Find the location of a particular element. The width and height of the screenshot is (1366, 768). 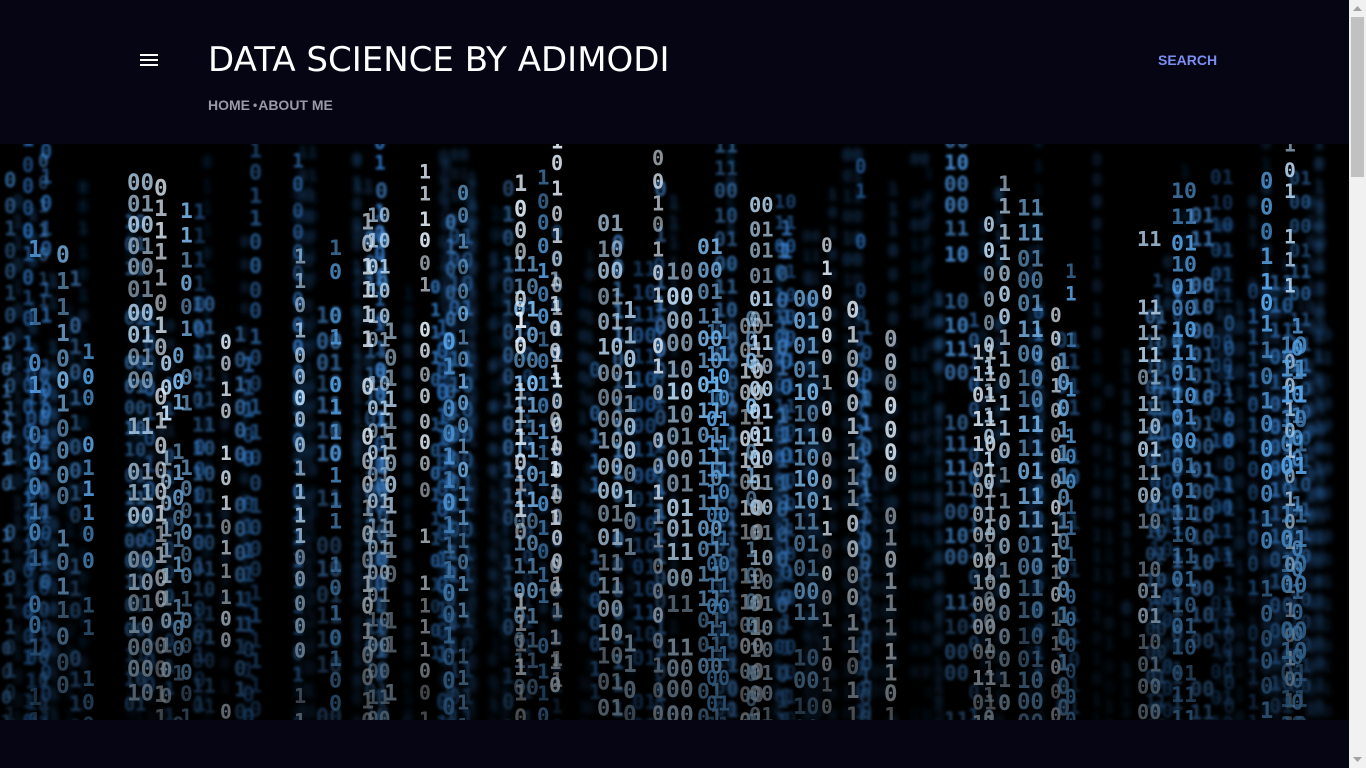

menu-button is located at coordinates (149, 60).